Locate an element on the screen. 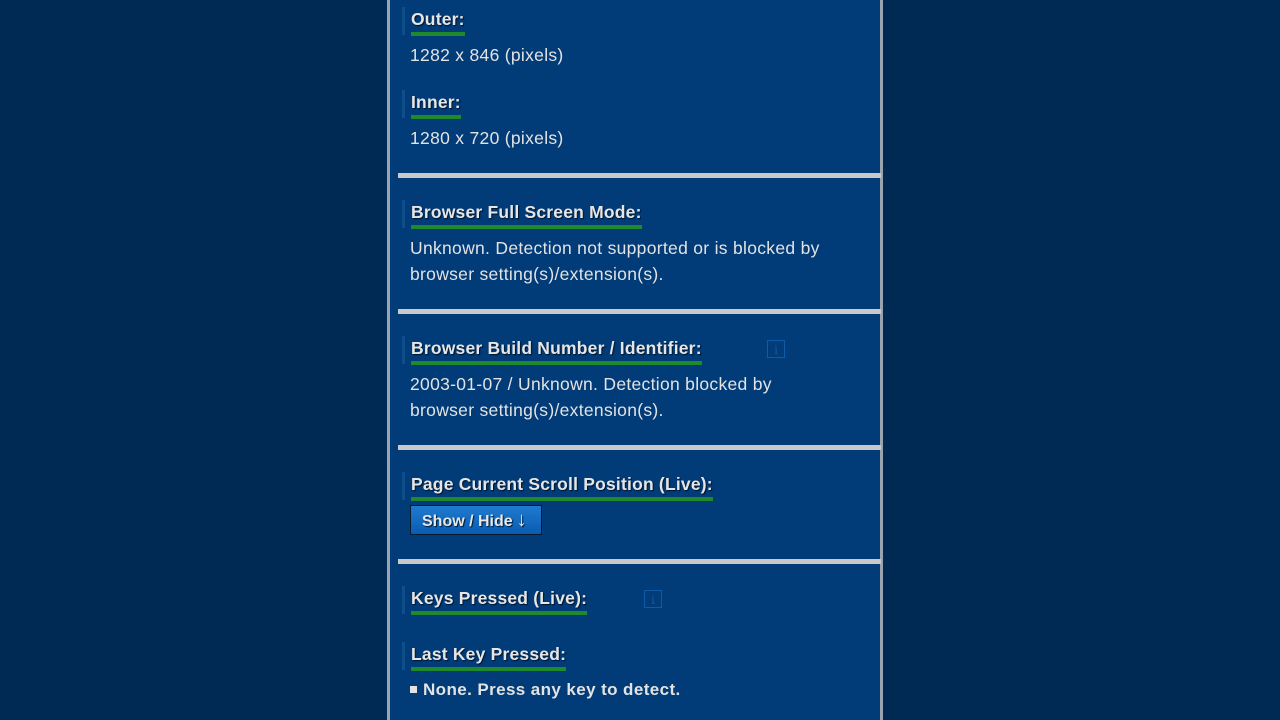 The width and height of the screenshot is (1280, 720). show-hide-button: Show / Hide ↓ is located at coordinates (476, 520).